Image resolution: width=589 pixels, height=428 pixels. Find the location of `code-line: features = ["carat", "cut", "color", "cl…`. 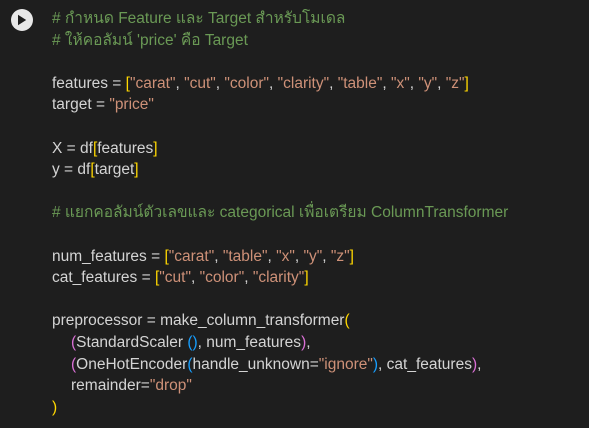

code-line: features = ["carat", "cut", "color", "cl… is located at coordinates (320, 84).